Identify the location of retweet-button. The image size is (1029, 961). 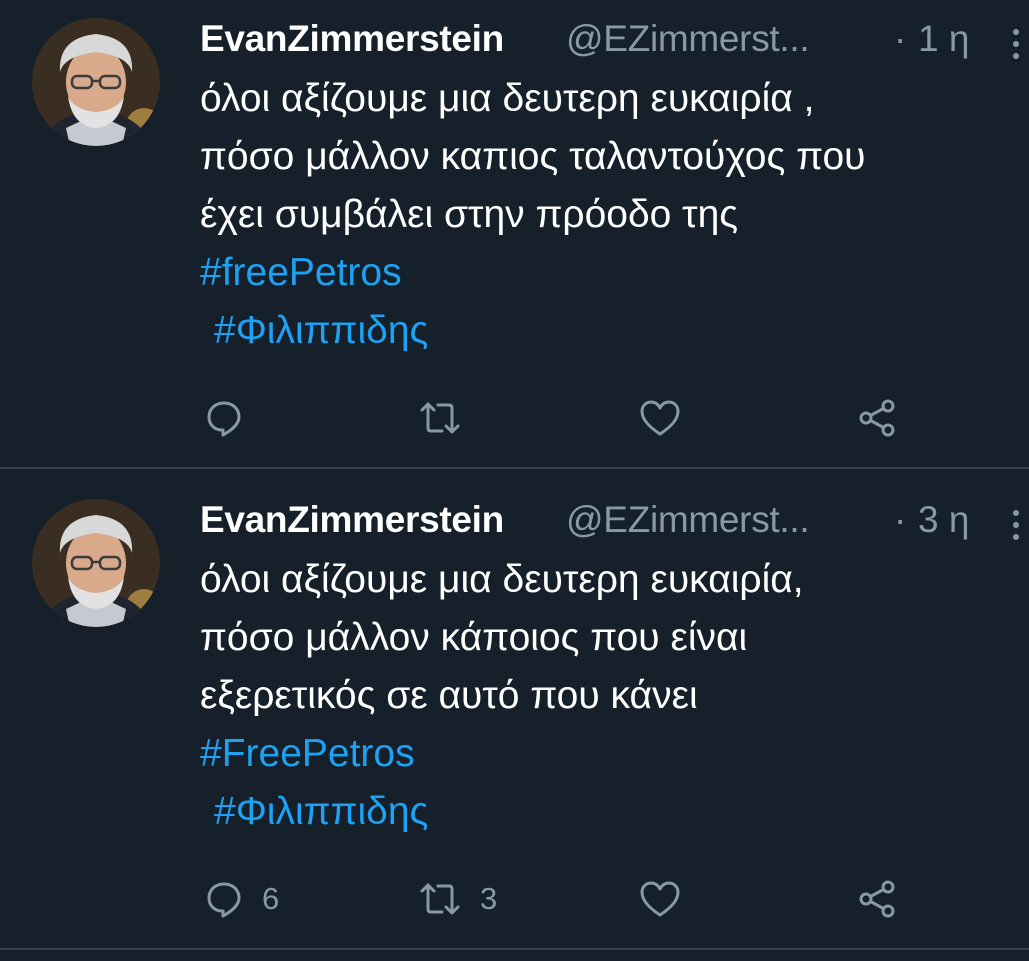
(449, 418).